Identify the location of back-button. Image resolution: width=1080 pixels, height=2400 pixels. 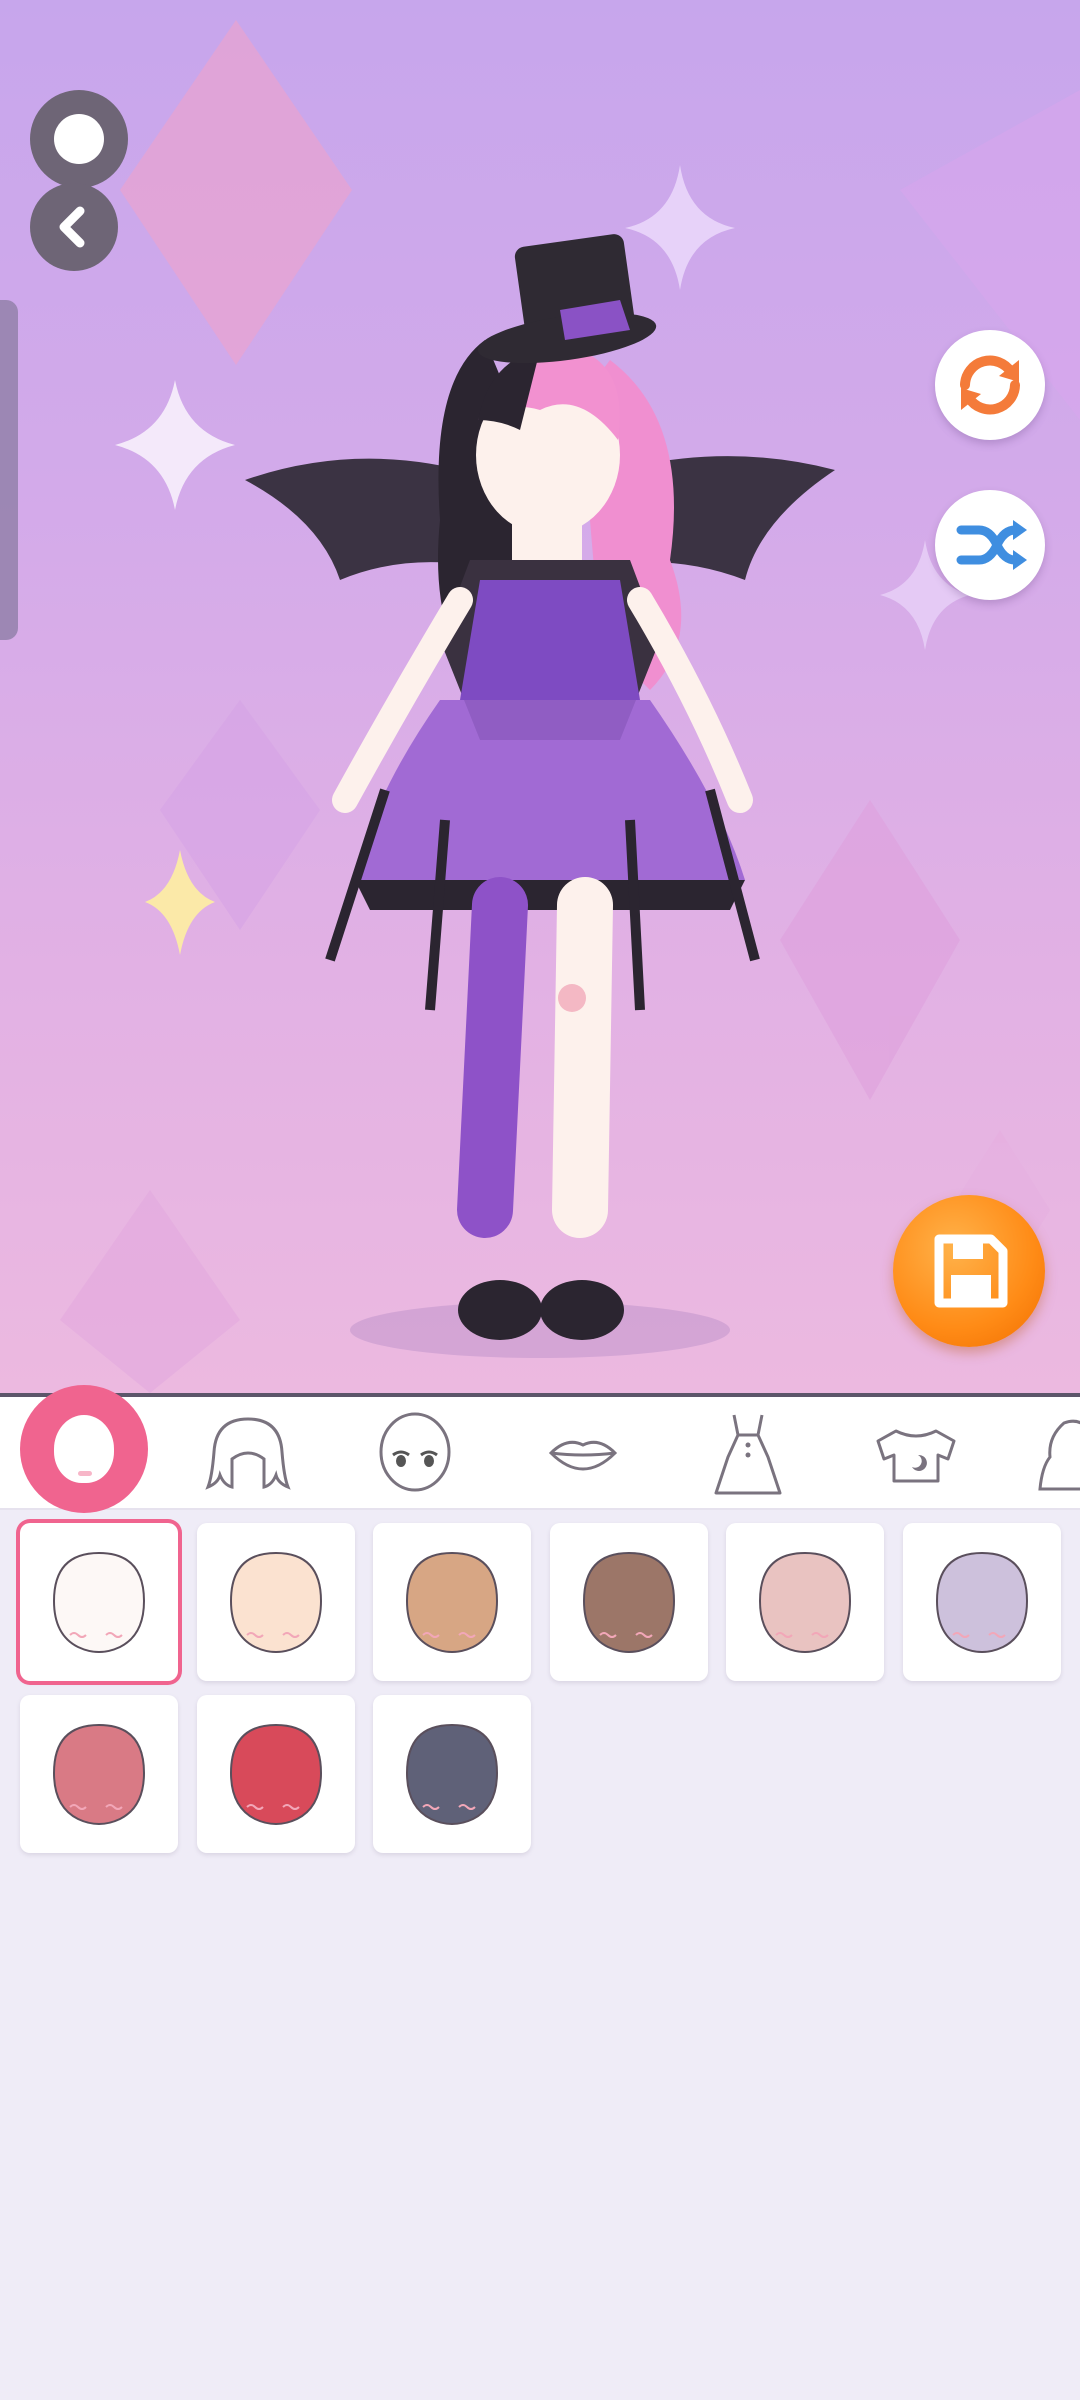
(74, 227).